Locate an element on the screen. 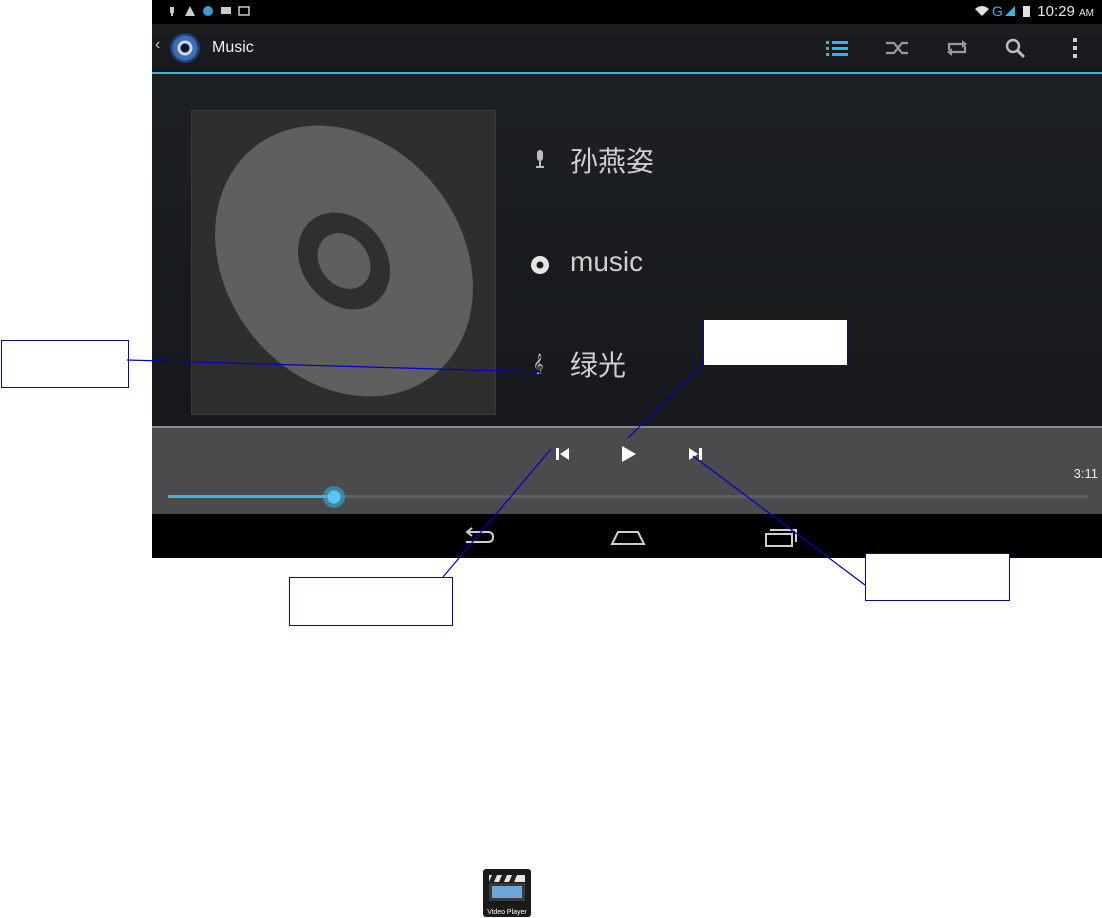  overflow-menu-icon is located at coordinates (1075, 48).